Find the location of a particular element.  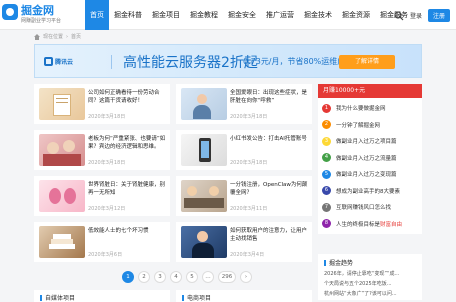

article-title: 一分钱注册，OpenClaw为何颠覆全网？ is located at coordinates (269, 189).